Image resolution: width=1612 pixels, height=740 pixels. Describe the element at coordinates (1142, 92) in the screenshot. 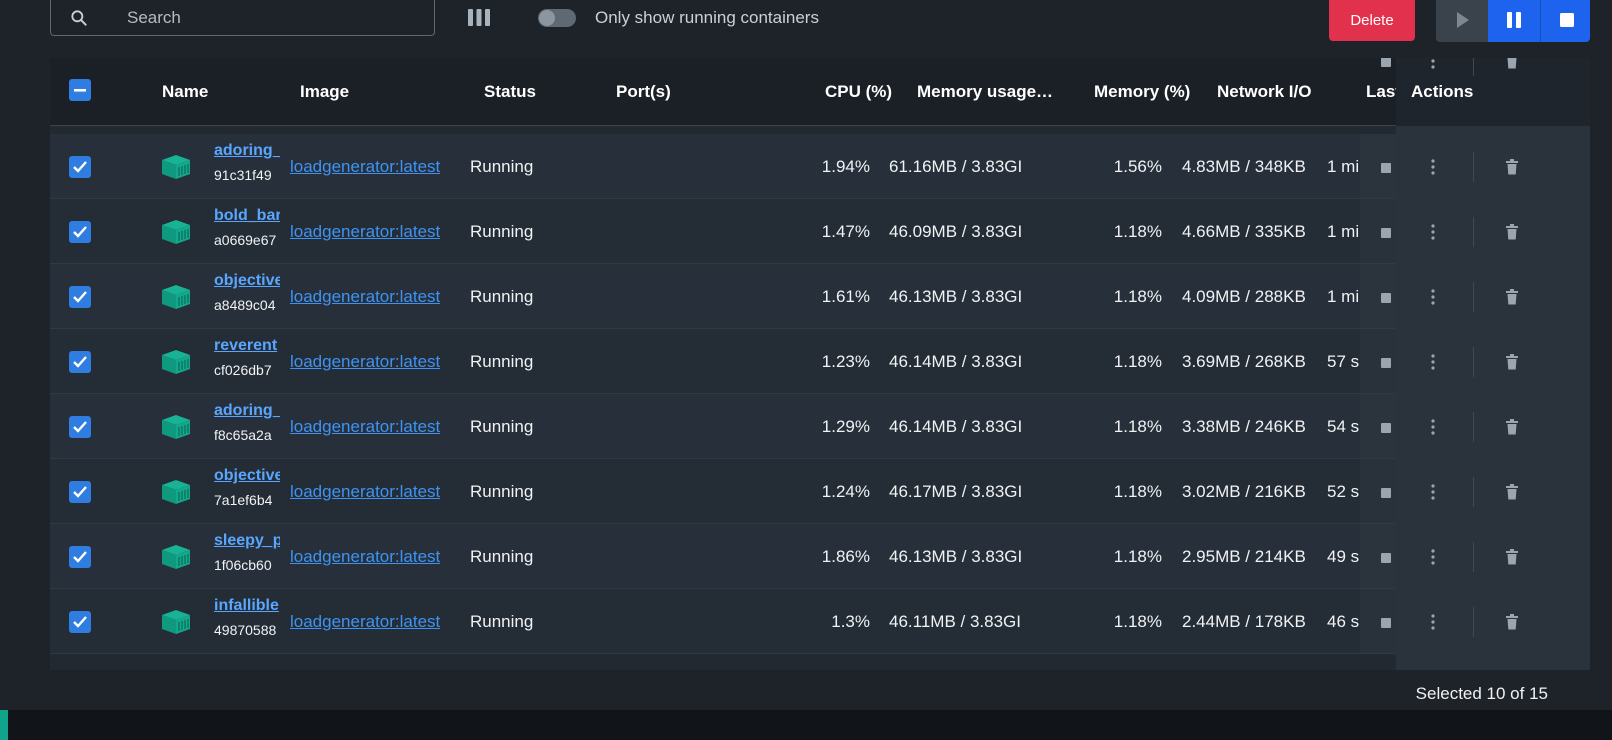

I see `header-memory-pct: Memory (%)` at that location.